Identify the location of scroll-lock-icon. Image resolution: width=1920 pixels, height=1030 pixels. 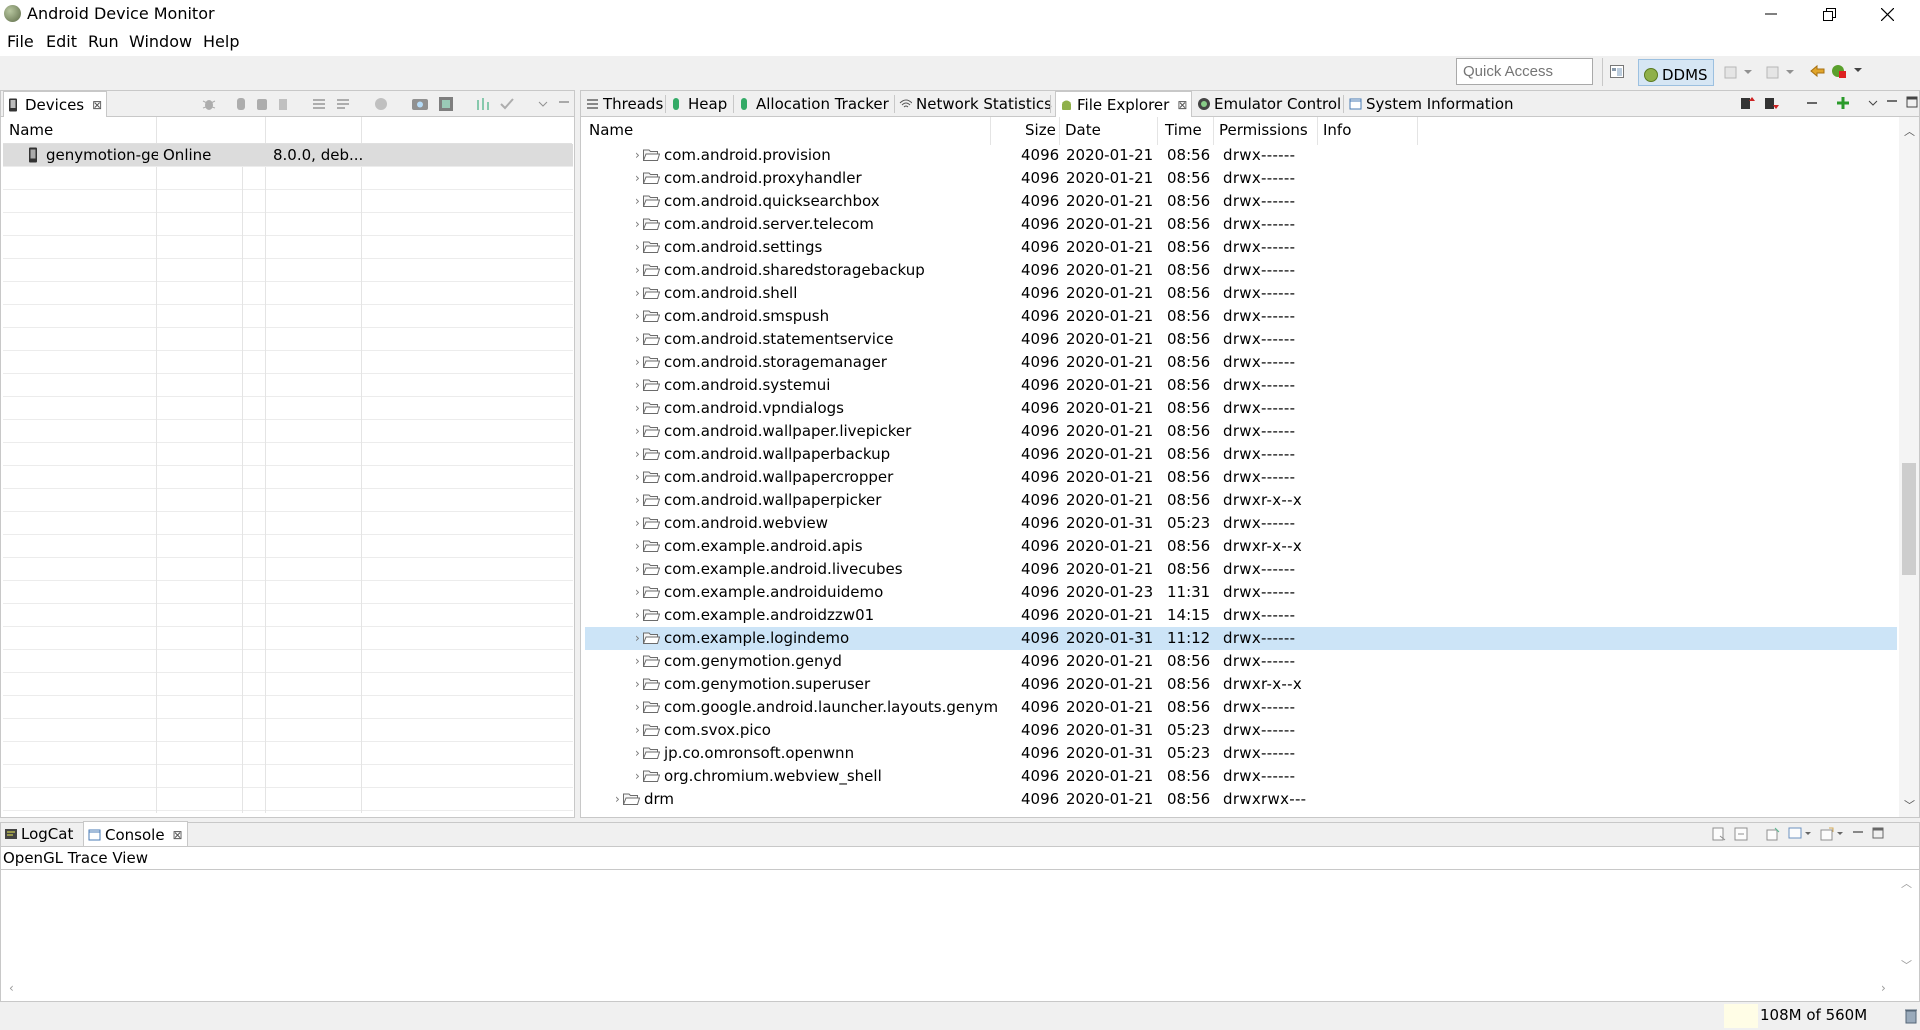
(1741, 834).